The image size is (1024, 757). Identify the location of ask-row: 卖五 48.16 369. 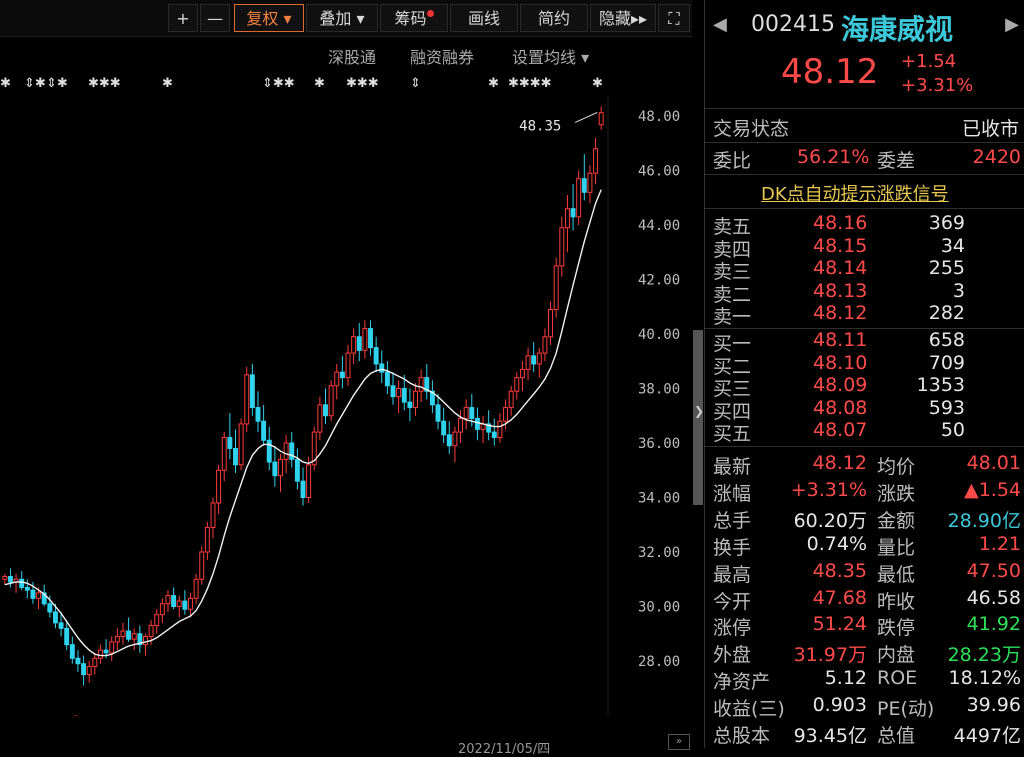
(864, 225).